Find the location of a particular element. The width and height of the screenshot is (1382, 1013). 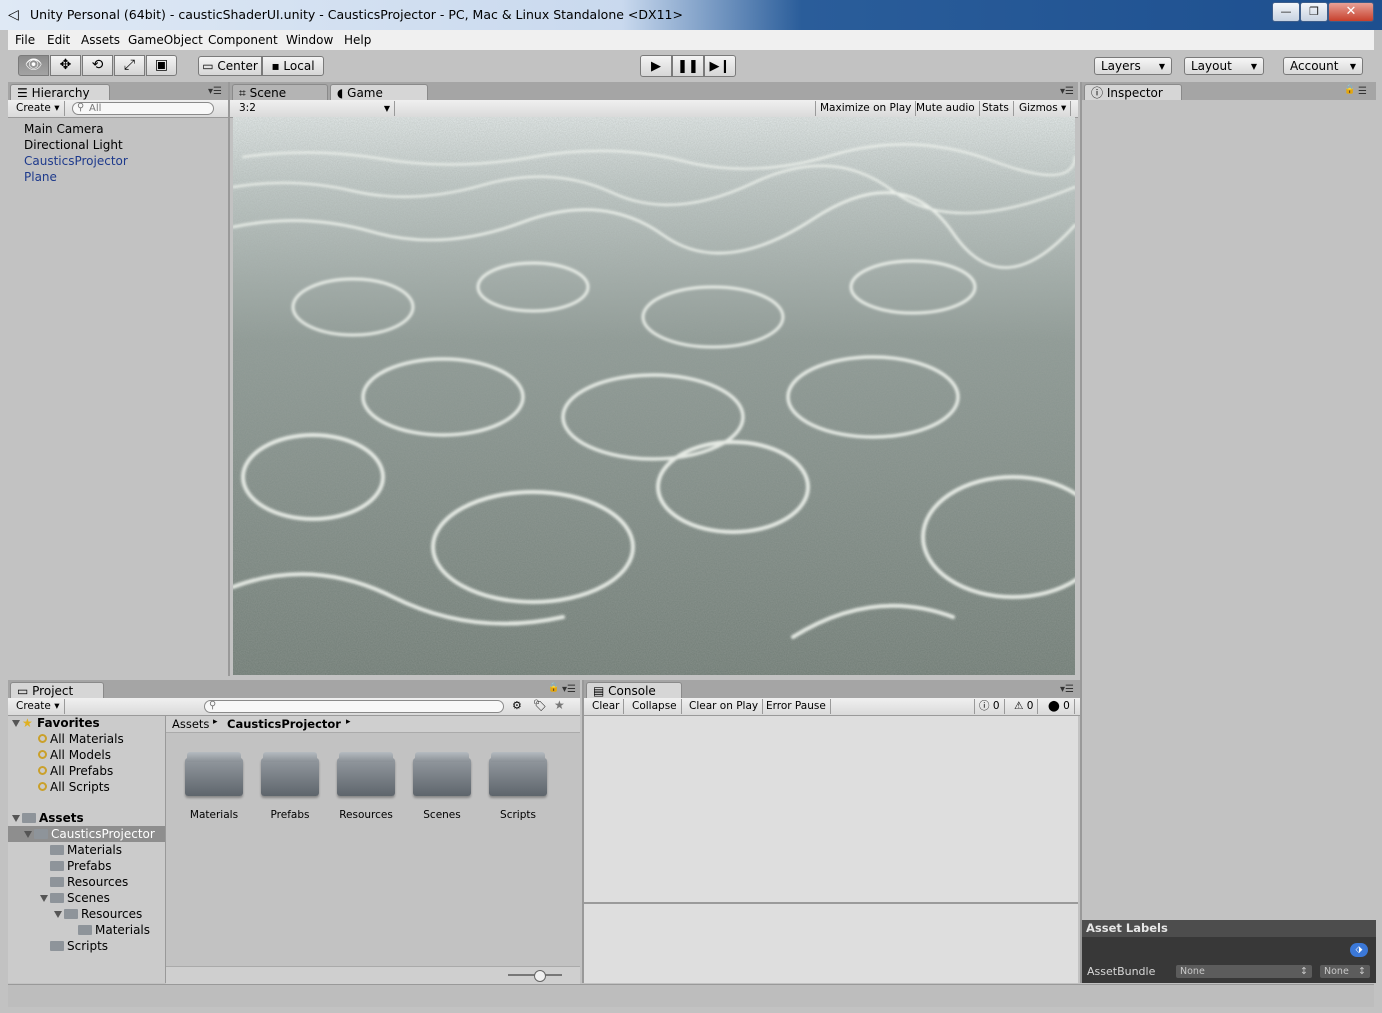

assets-root: Assets is located at coordinates (48, 818).